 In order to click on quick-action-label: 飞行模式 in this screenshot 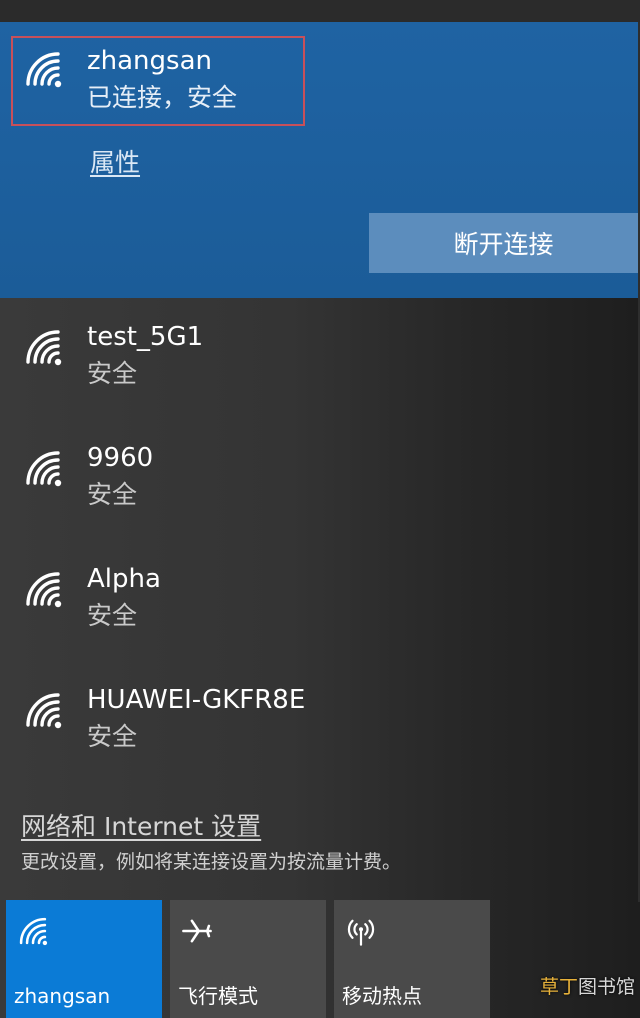, I will do `click(218, 996)`.